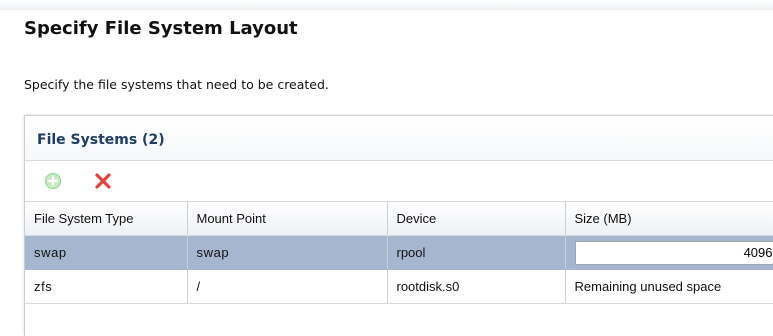  What do you see at coordinates (287, 219) in the screenshot?
I see `column-header-mount-point: Mount Point` at bounding box center [287, 219].